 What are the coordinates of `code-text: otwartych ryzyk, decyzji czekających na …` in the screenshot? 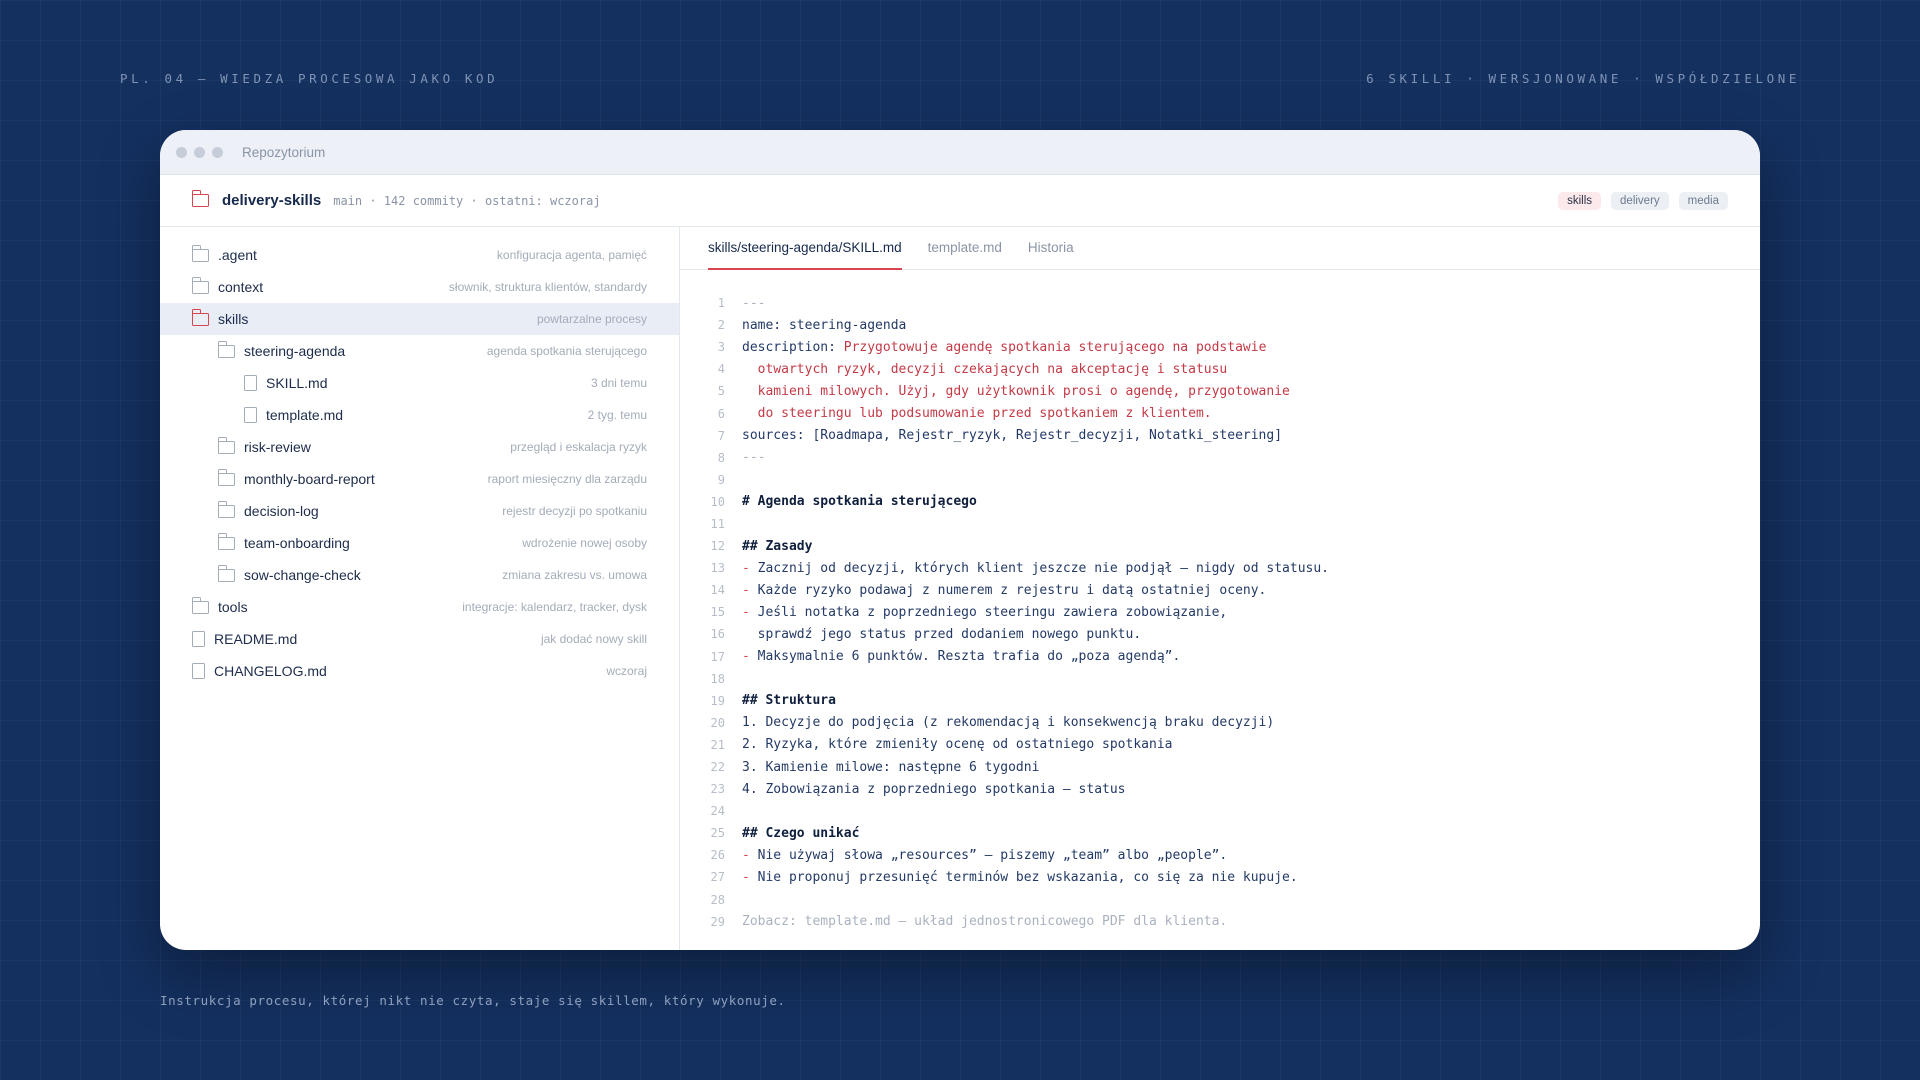 It's located at (985, 369).